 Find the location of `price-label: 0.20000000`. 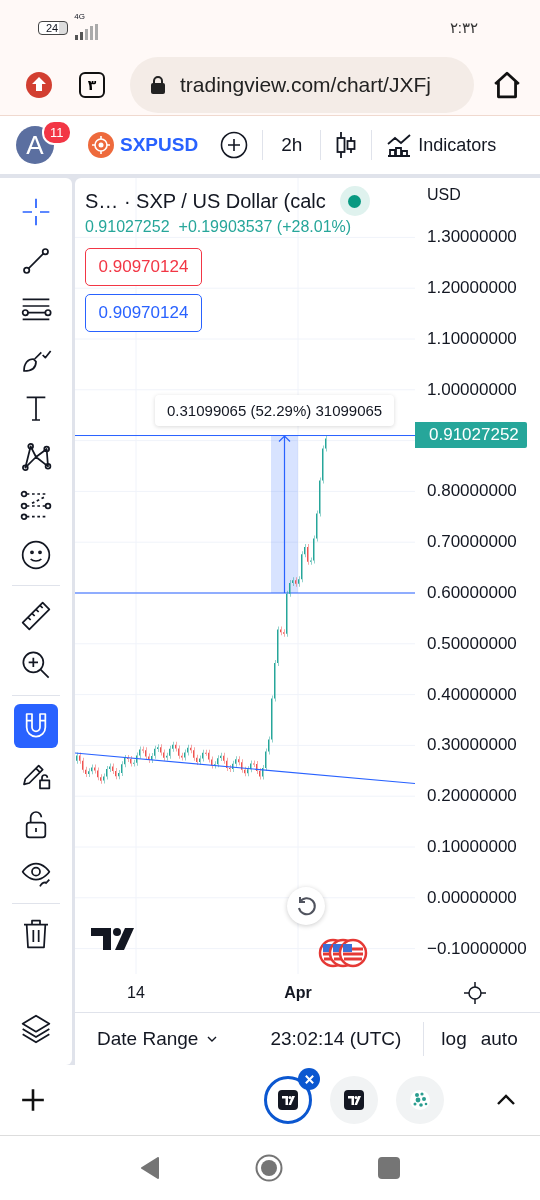

price-label: 0.20000000 is located at coordinates (471, 796).